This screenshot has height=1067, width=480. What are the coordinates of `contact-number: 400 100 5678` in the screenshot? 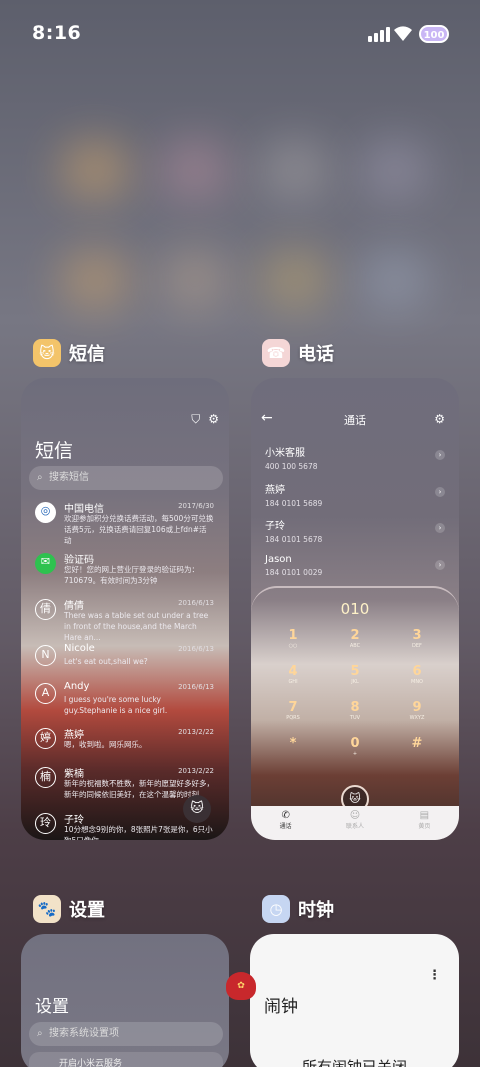 It's located at (291, 466).